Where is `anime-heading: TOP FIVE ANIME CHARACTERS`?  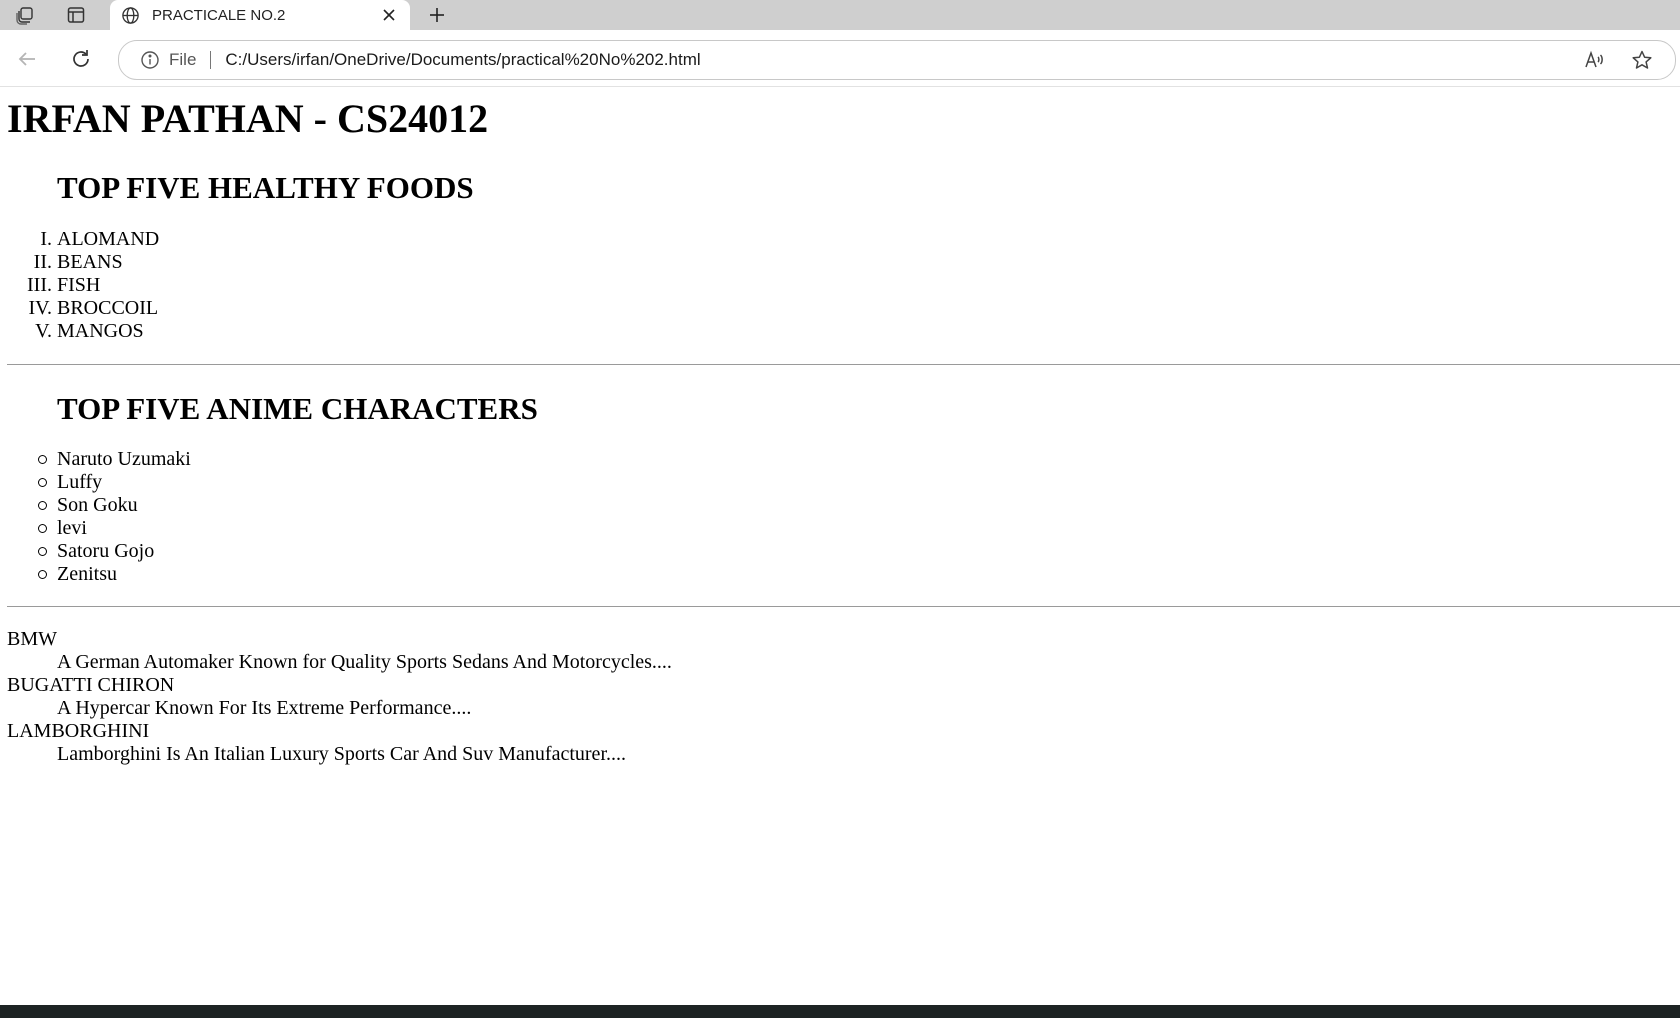
anime-heading: TOP FIVE ANIME CHARACTERS is located at coordinates (297, 408).